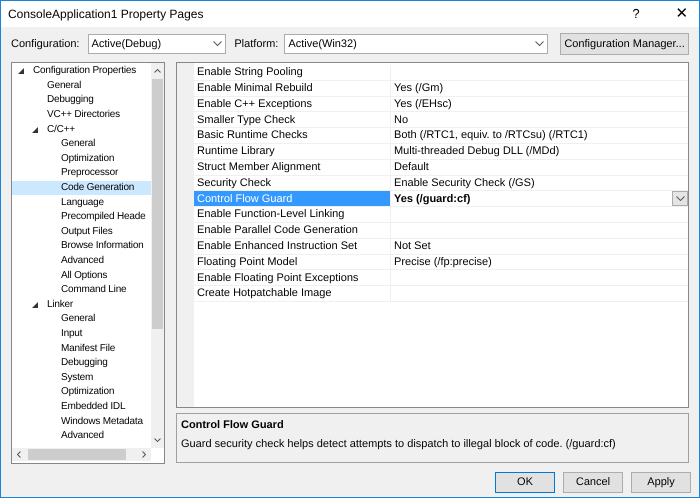 The width and height of the screenshot is (700, 498). Describe the element at coordinates (292, 246) in the screenshot. I see `property-name: Enable Enhanced Instruction Set` at that location.